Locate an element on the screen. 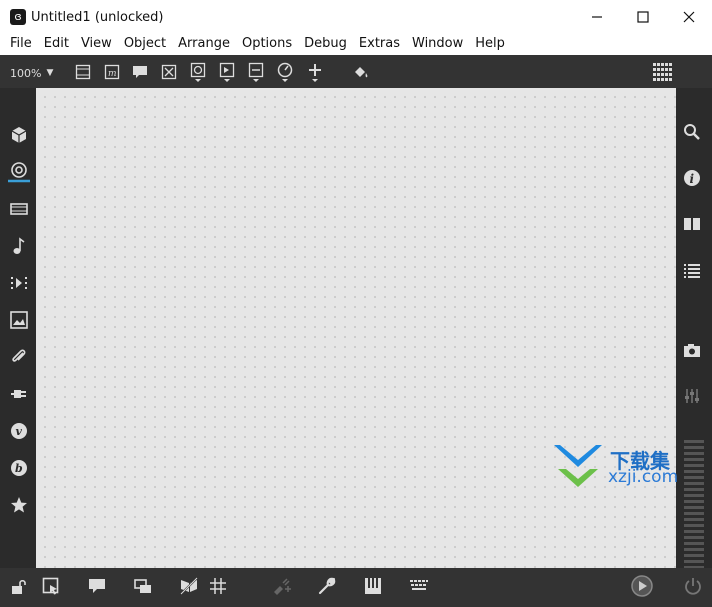  add-object-button is located at coordinates (315, 72).